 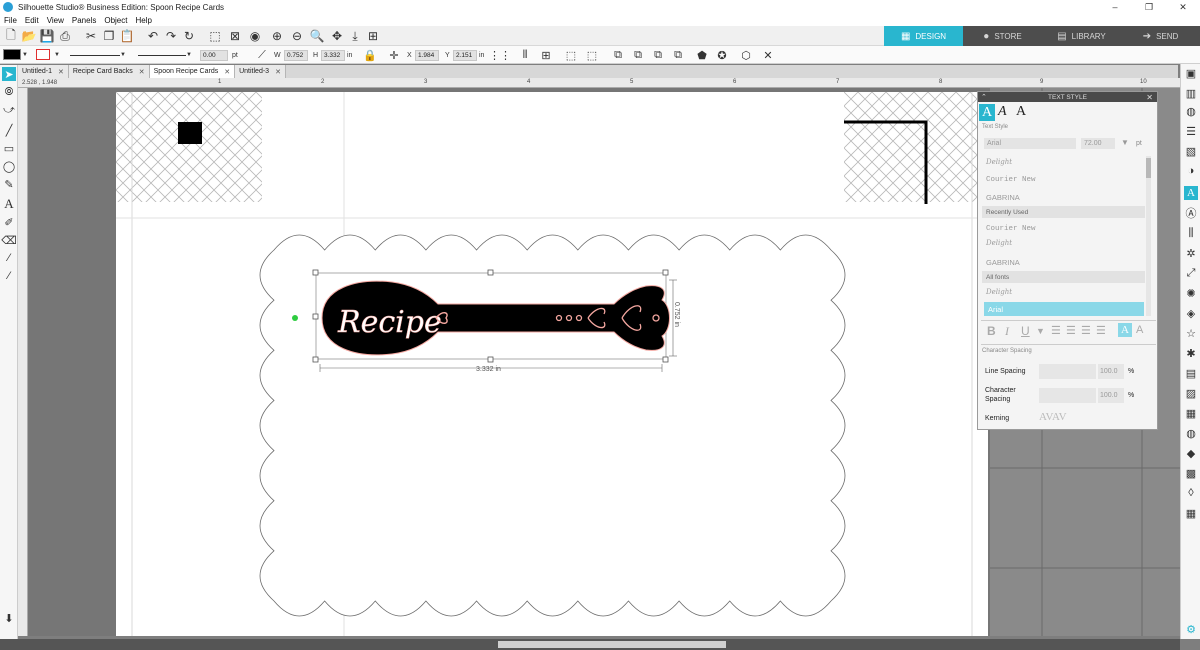 I want to click on ellipse-tool-icon: ◯, so click(x=9, y=166).